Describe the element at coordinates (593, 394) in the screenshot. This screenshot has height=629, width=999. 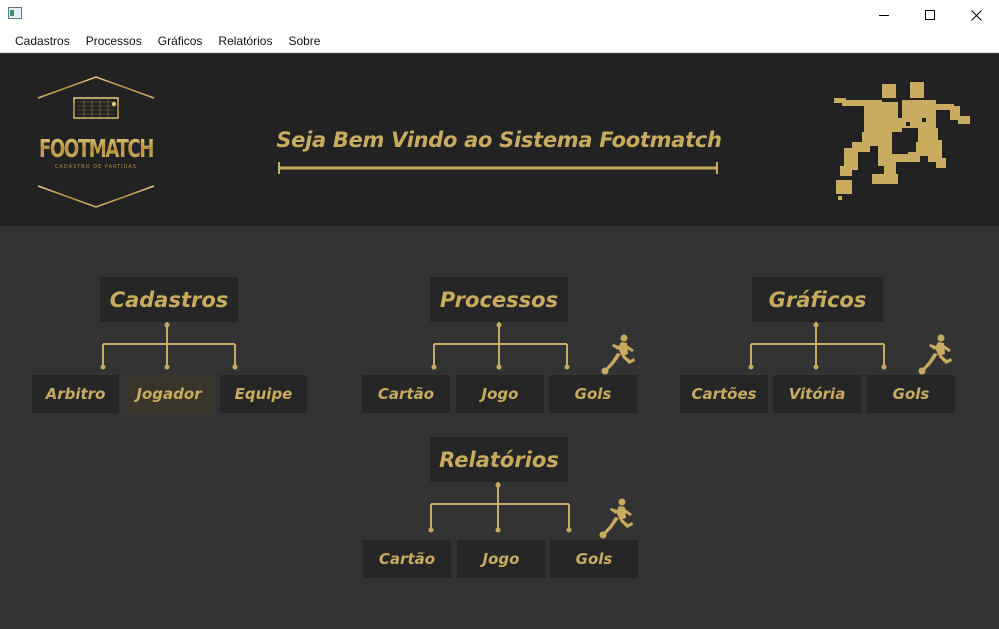
I see `processo-gols-button: Gols` at that location.